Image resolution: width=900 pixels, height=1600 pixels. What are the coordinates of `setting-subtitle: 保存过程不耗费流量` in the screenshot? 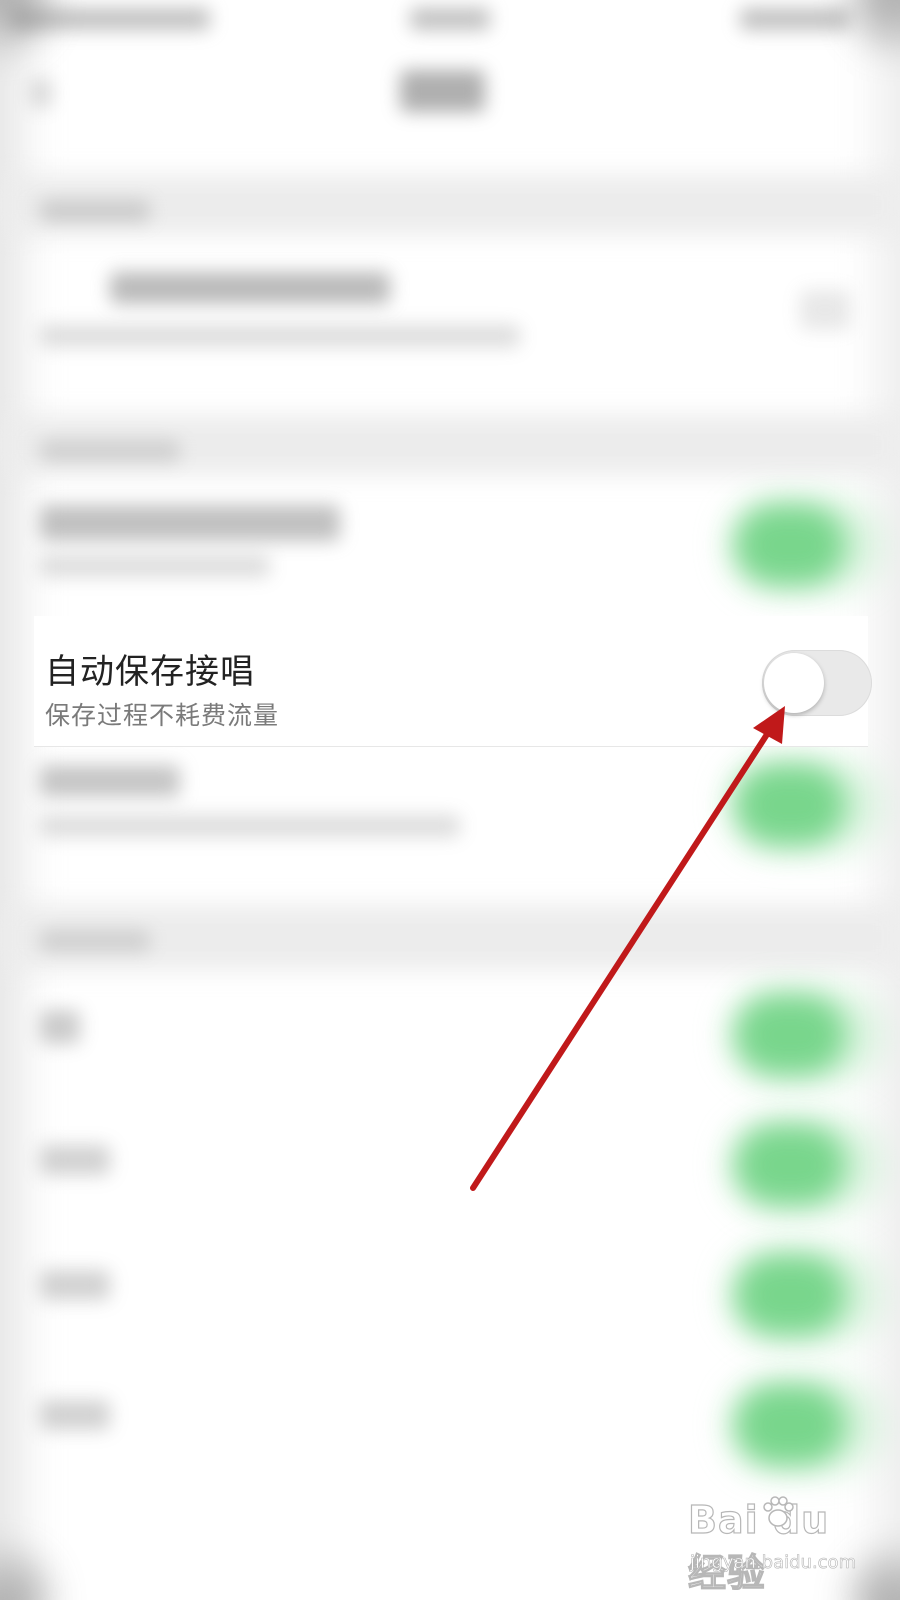 It's located at (162, 715).